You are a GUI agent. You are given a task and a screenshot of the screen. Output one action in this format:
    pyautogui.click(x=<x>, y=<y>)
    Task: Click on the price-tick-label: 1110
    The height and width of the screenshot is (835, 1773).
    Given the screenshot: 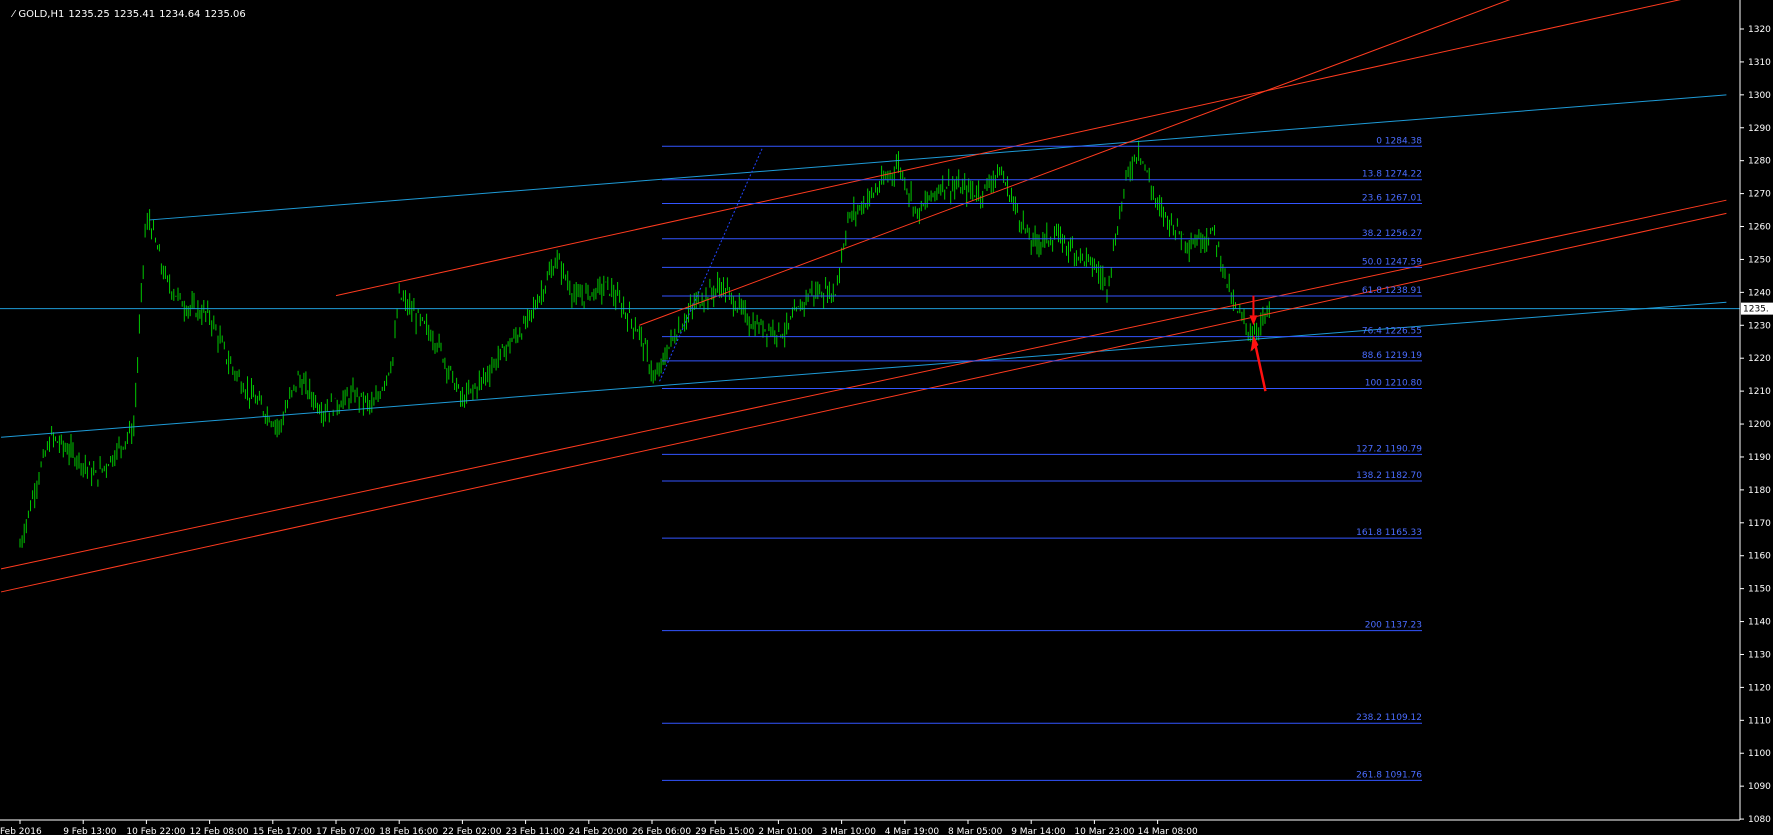 What is the action you would take?
    pyautogui.click(x=1759, y=721)
    